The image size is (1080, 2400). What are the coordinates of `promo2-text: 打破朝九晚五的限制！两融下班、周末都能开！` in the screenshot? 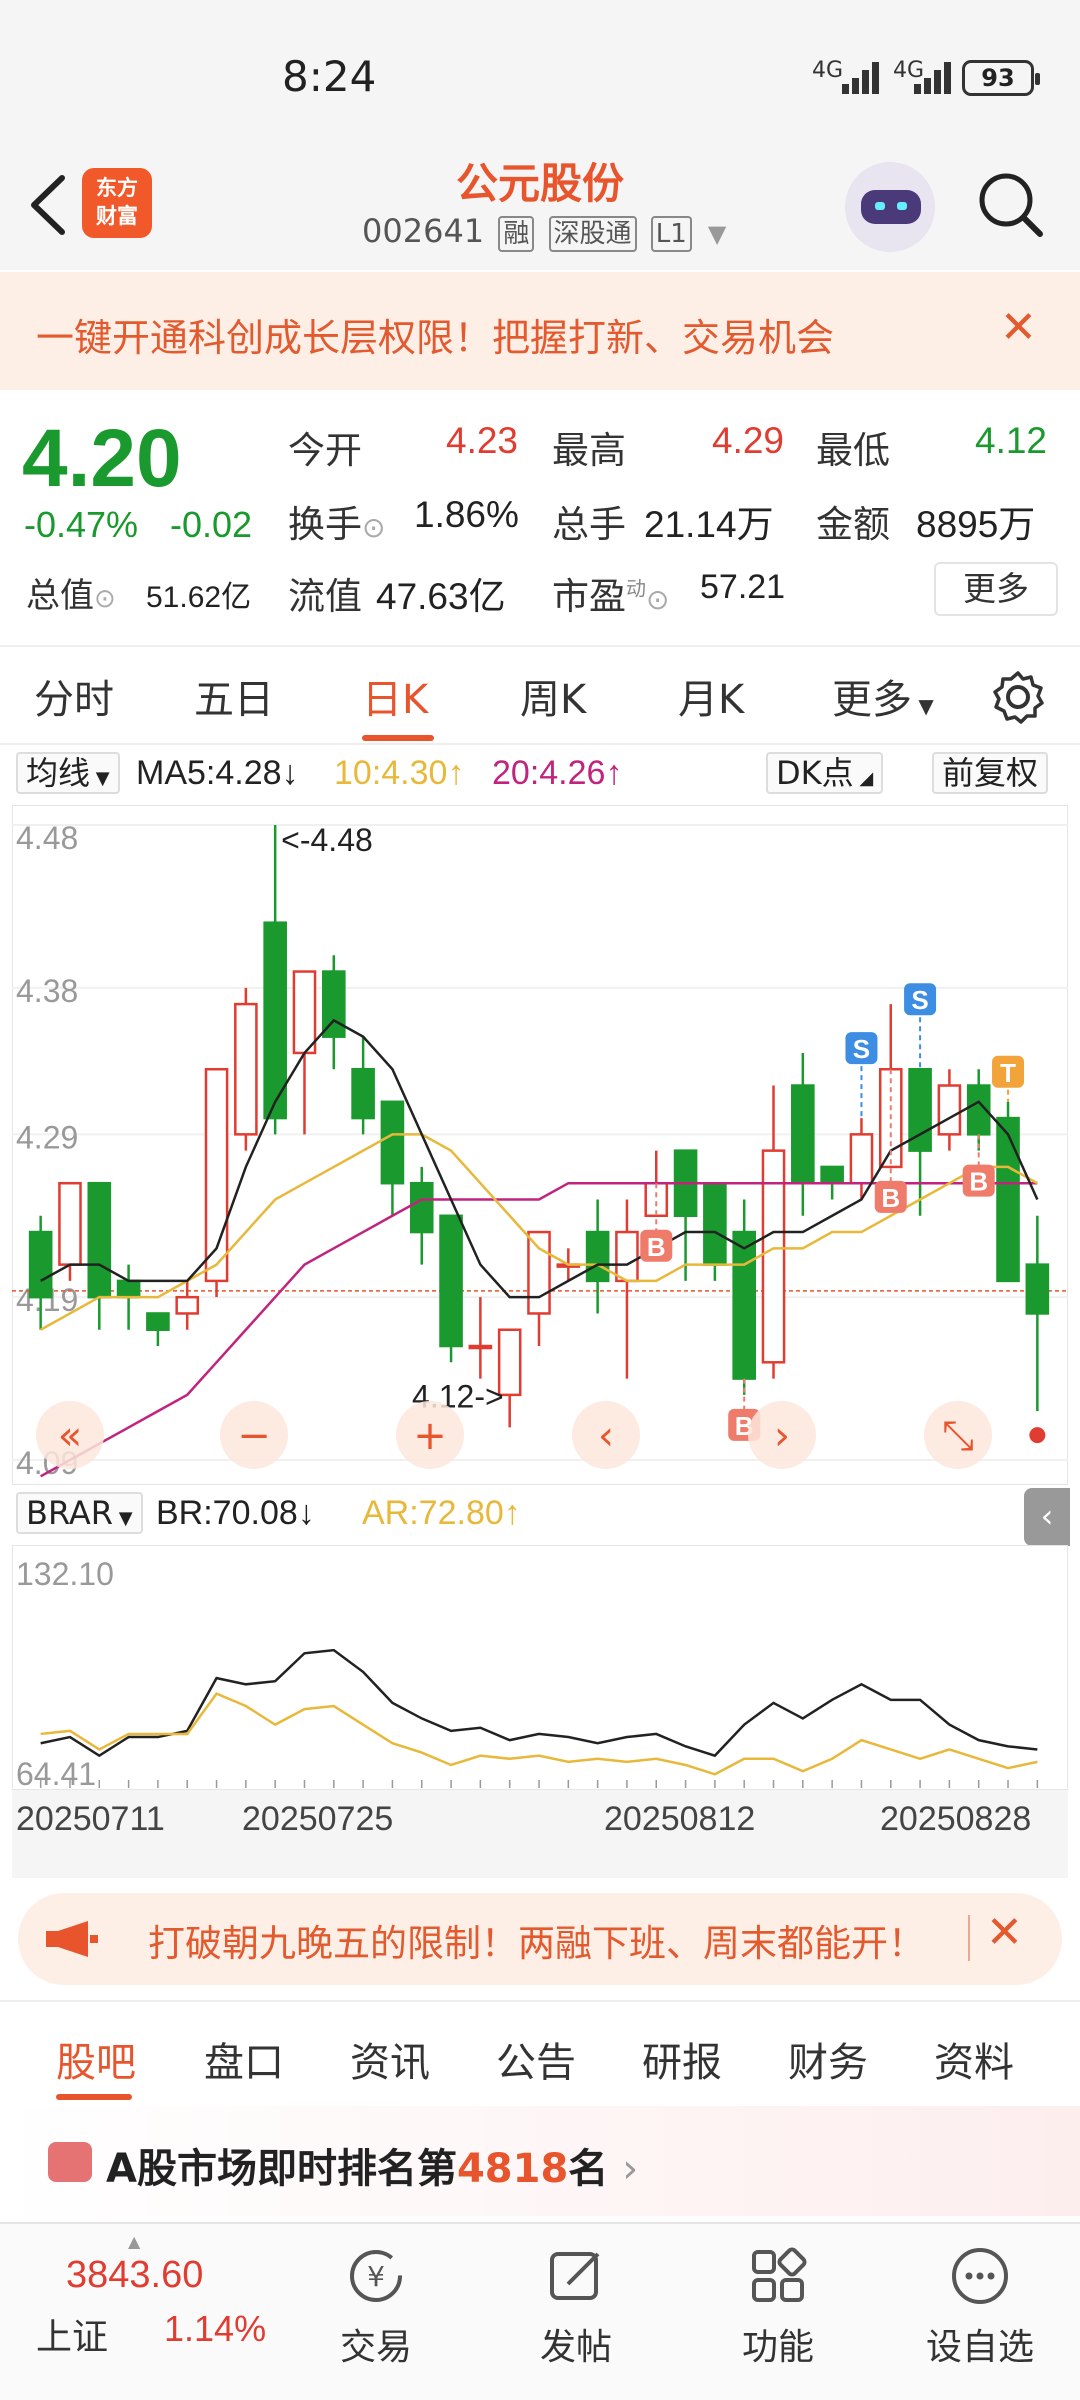 It's located at (536, 1943).